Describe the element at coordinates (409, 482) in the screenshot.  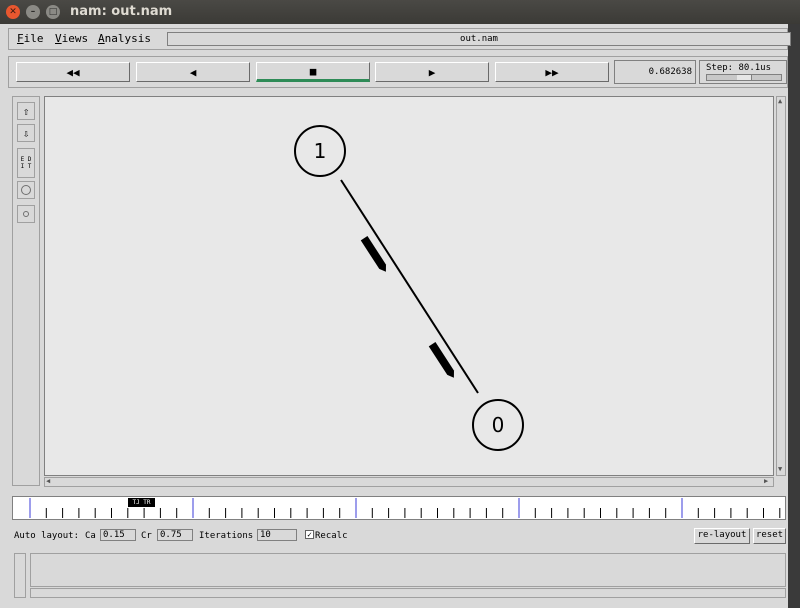
I see `canvas-horizontal-scrollbar: ◀ ▶` at that location.